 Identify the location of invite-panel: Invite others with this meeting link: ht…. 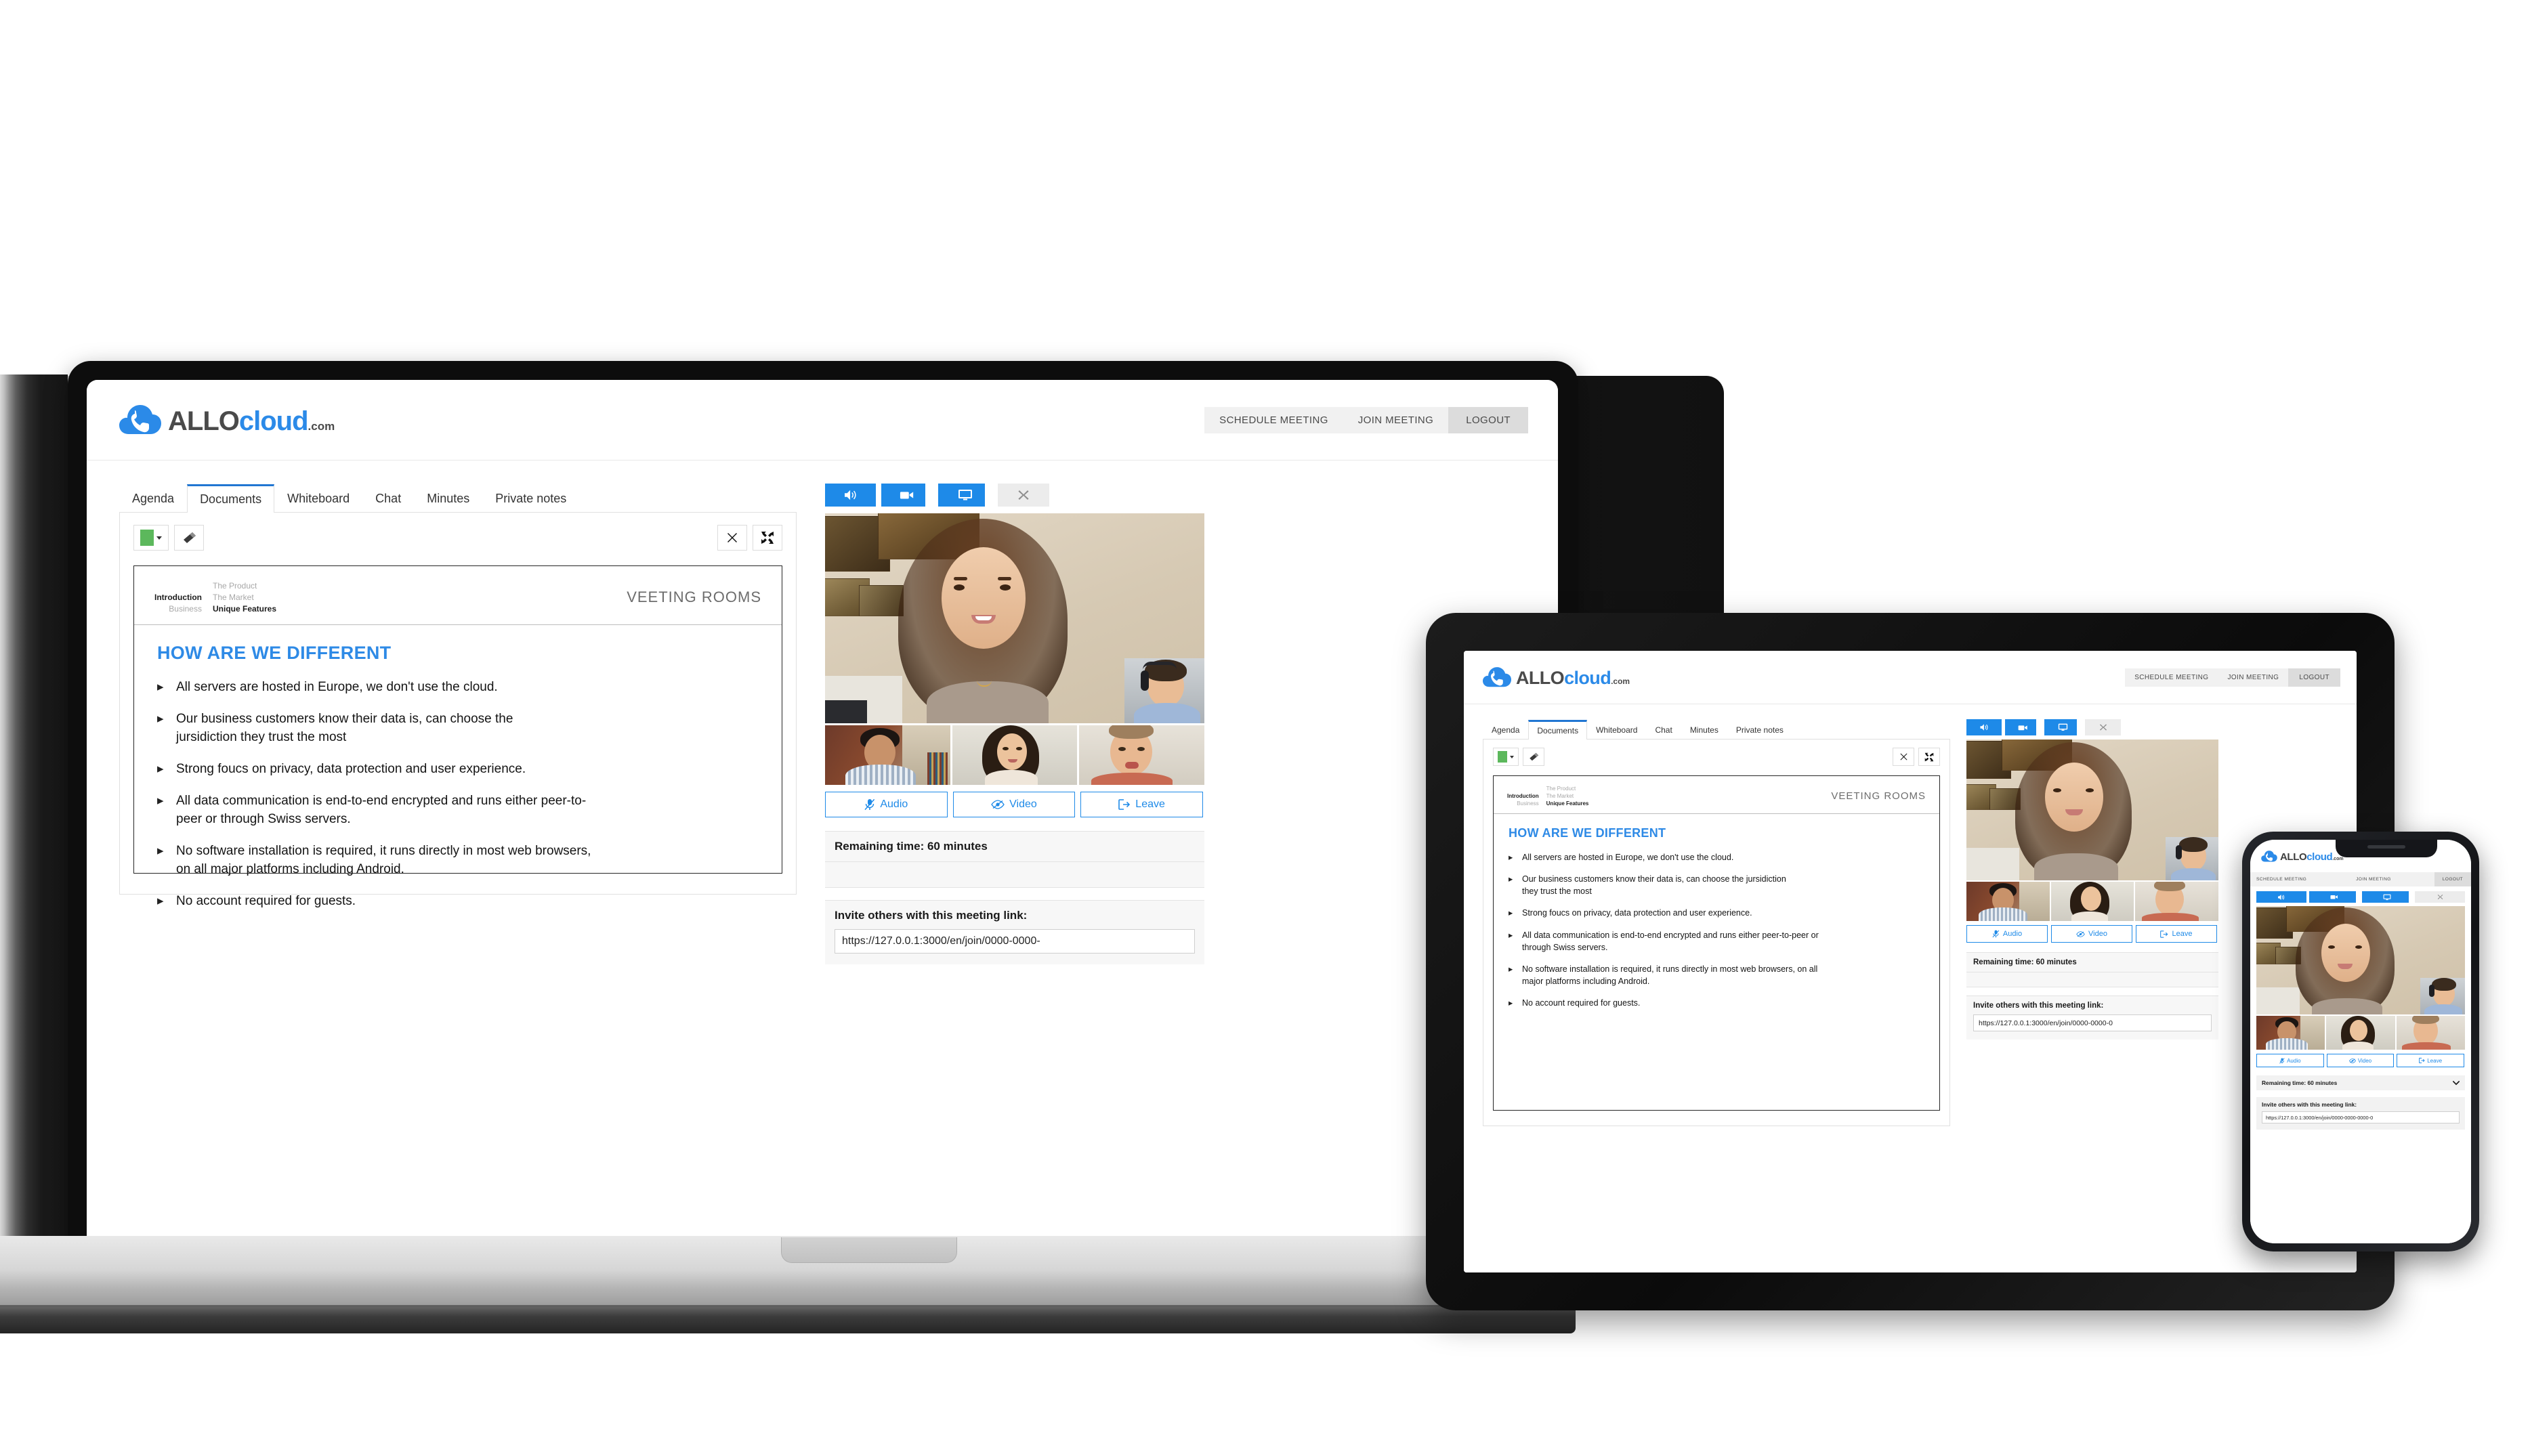
(2092, 1018).